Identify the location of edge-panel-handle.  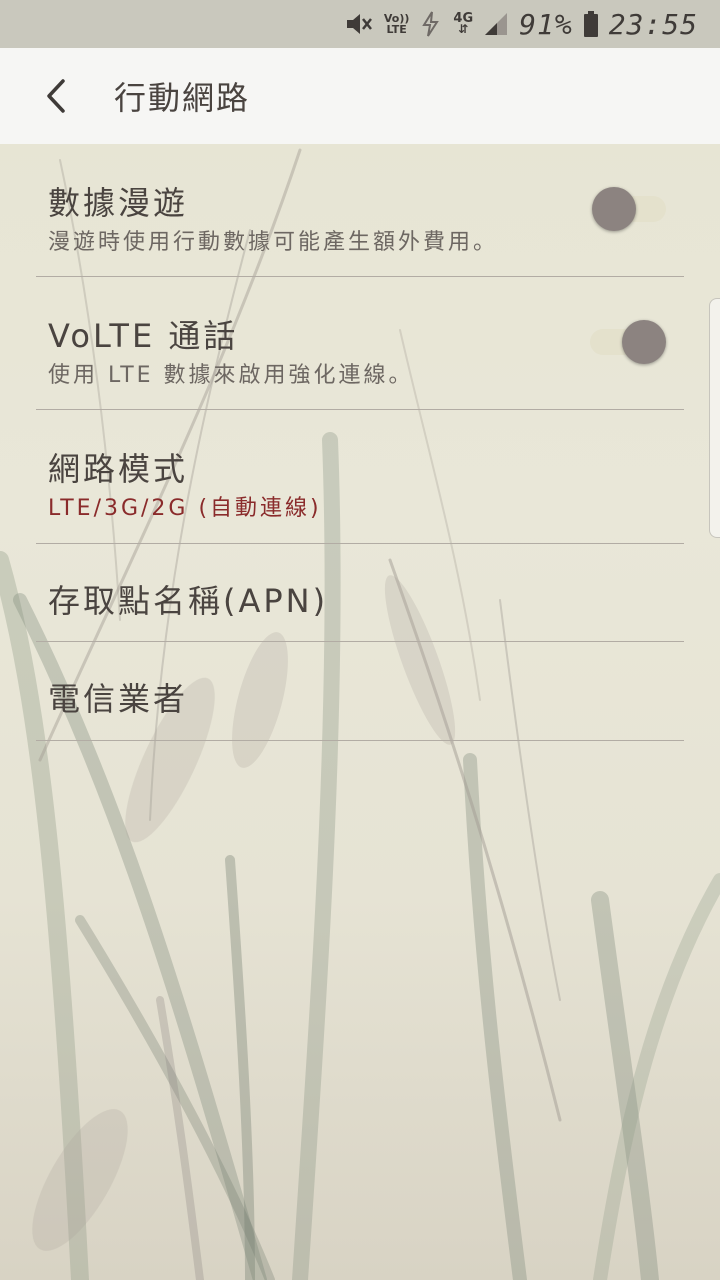
(714, 418).